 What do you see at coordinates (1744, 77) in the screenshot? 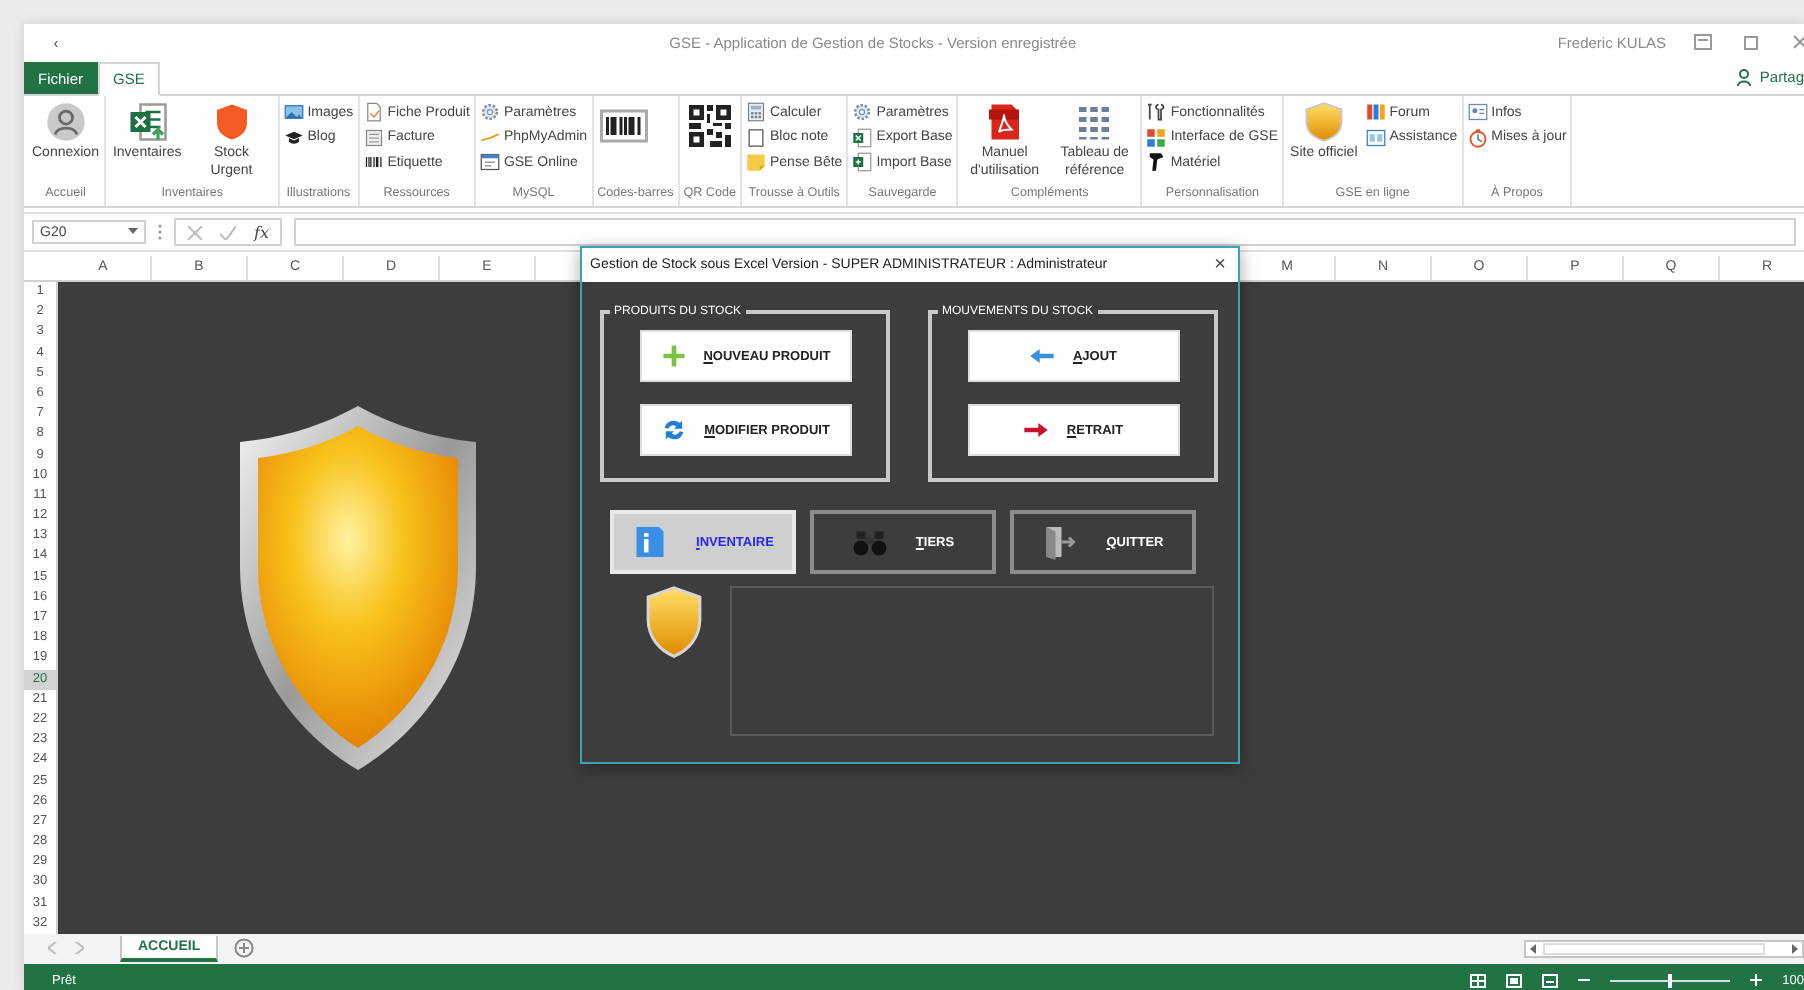
I see `person-icon` at bounding box center [1744, 77].